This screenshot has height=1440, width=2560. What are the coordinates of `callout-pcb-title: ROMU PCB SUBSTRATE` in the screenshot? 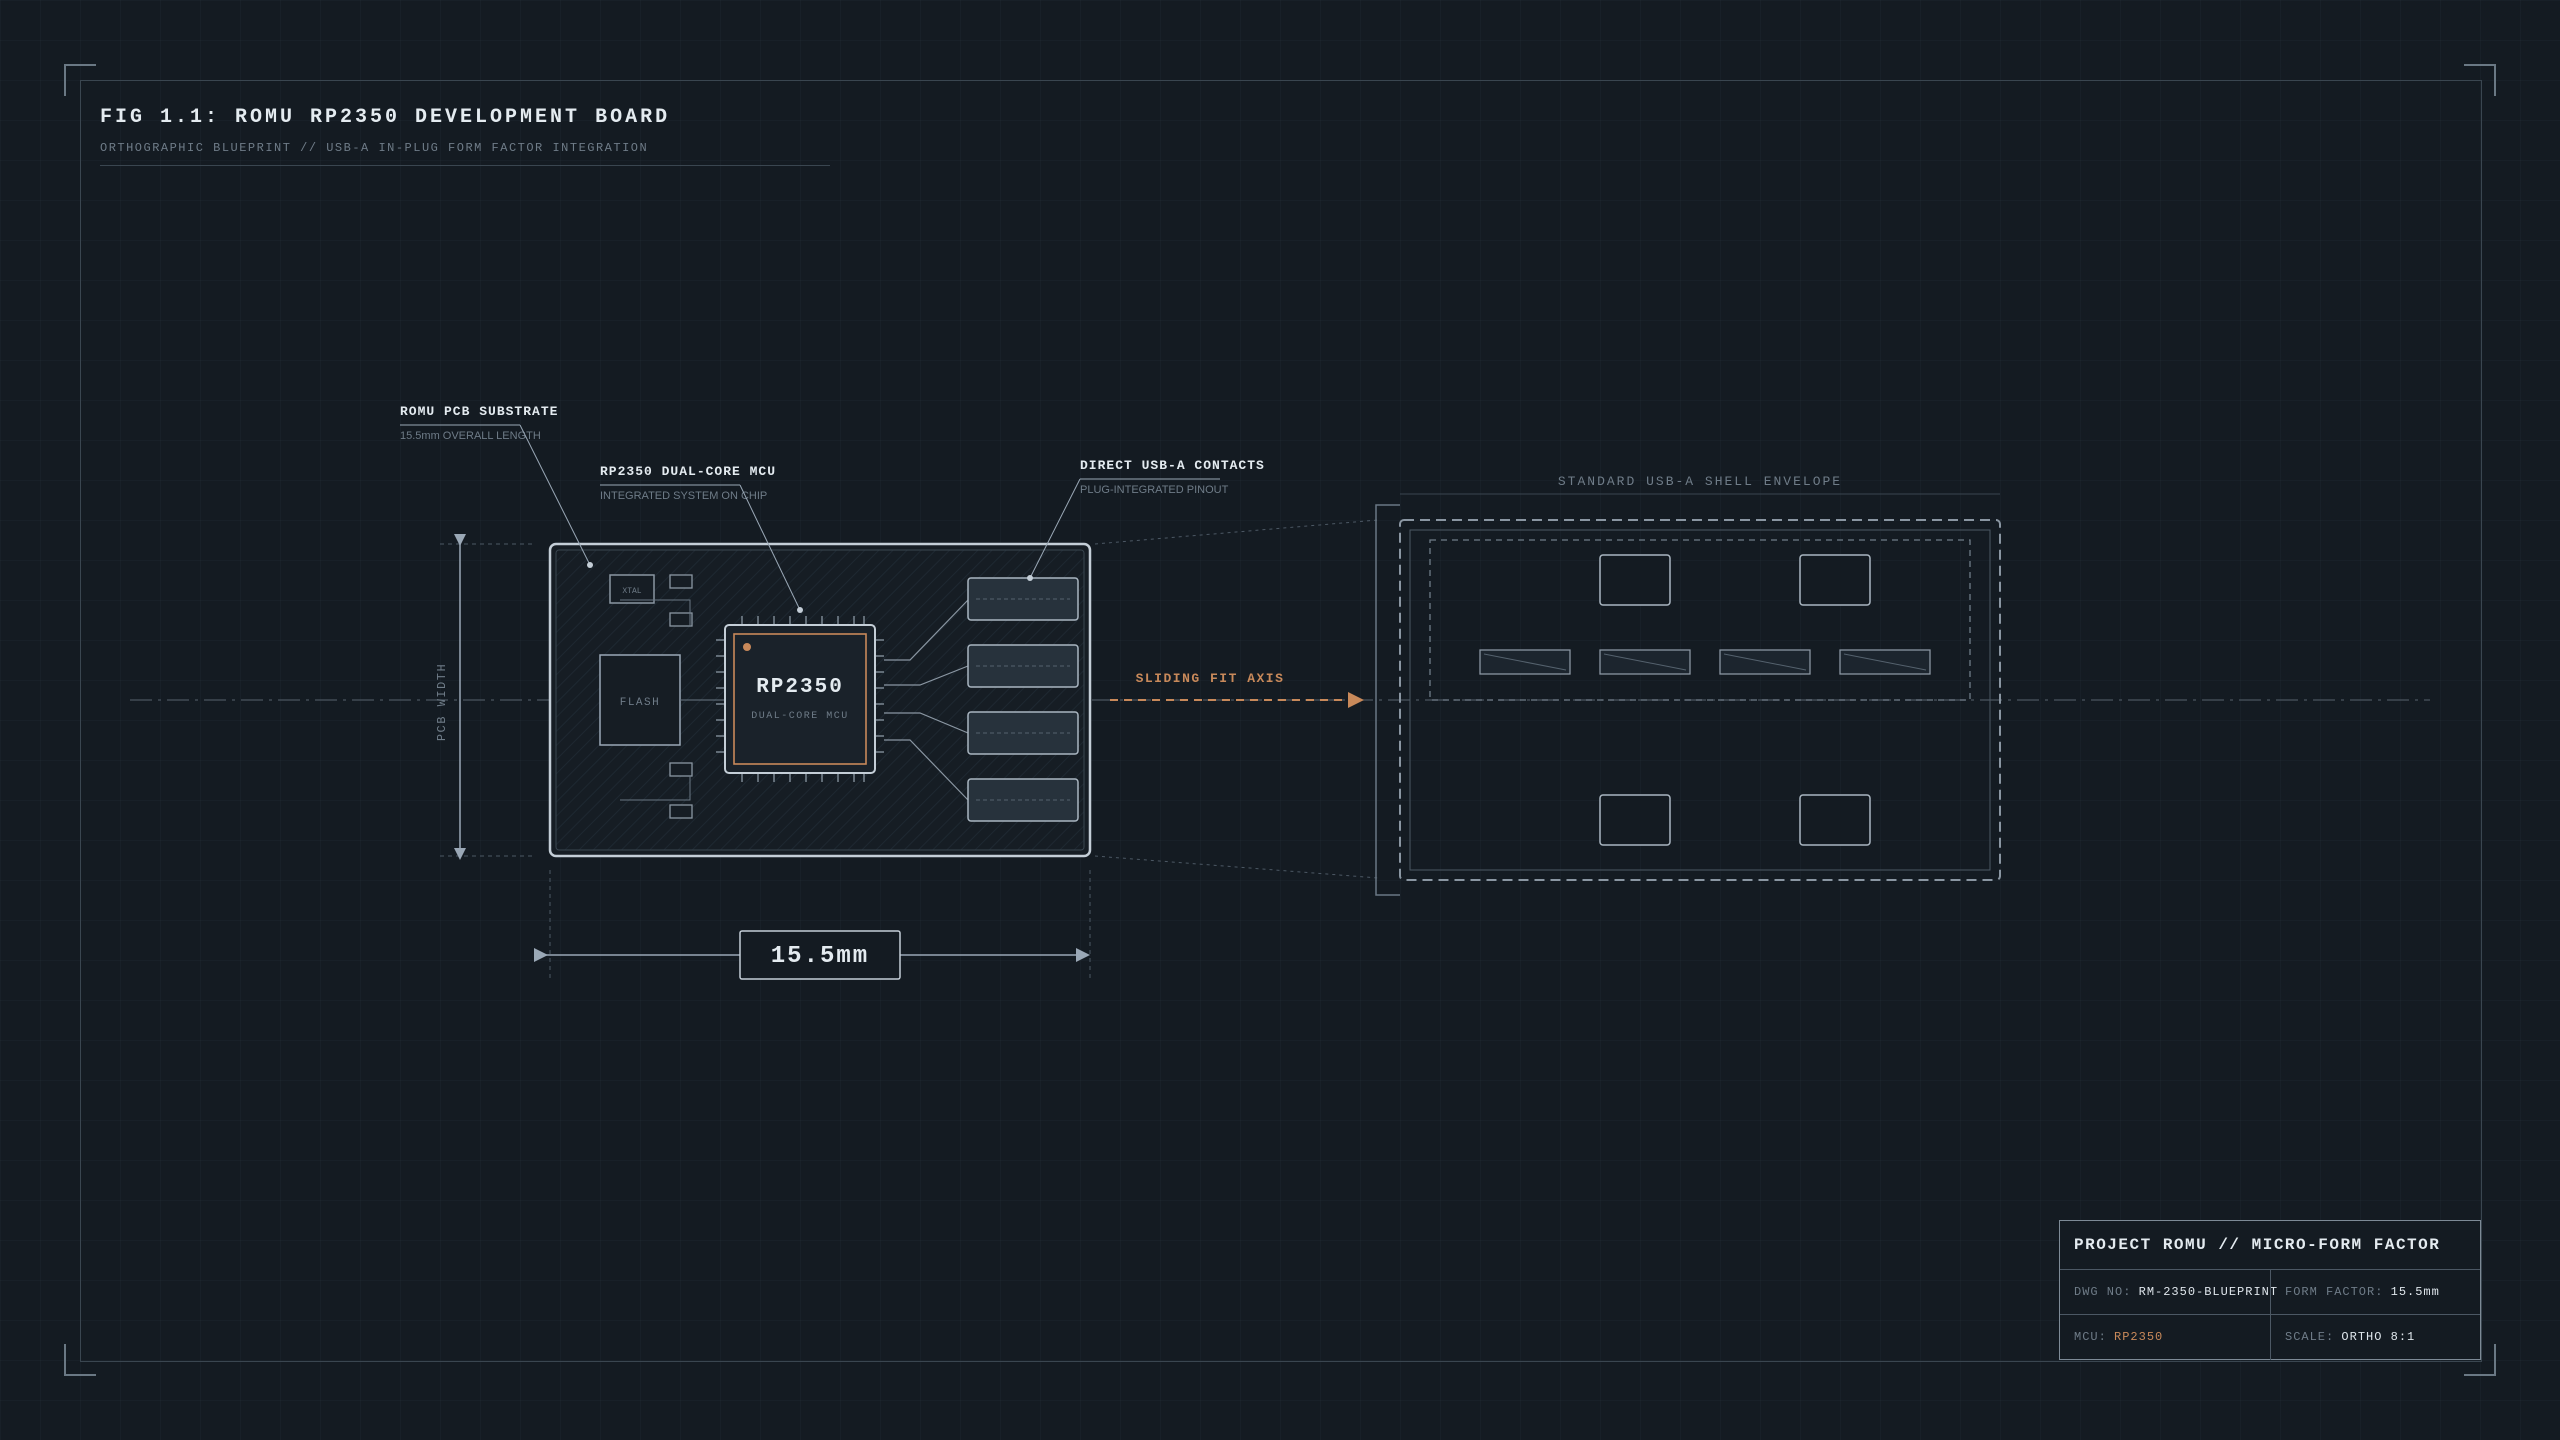 It's located at (479, 411).